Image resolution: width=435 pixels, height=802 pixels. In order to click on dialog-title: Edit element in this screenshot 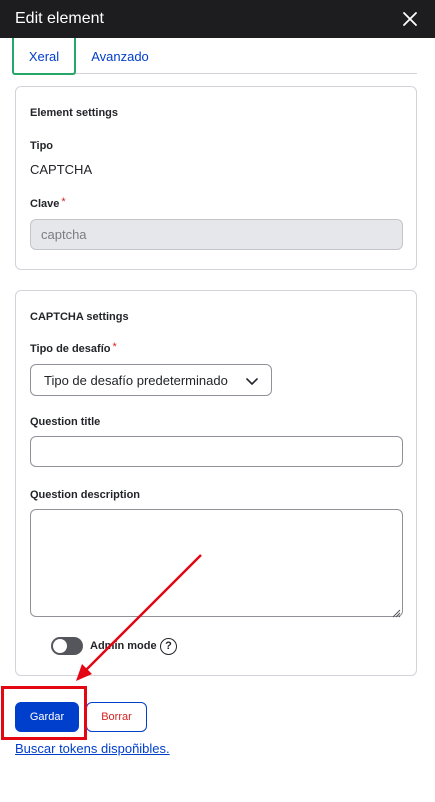, I will do `click(59, 18)`.